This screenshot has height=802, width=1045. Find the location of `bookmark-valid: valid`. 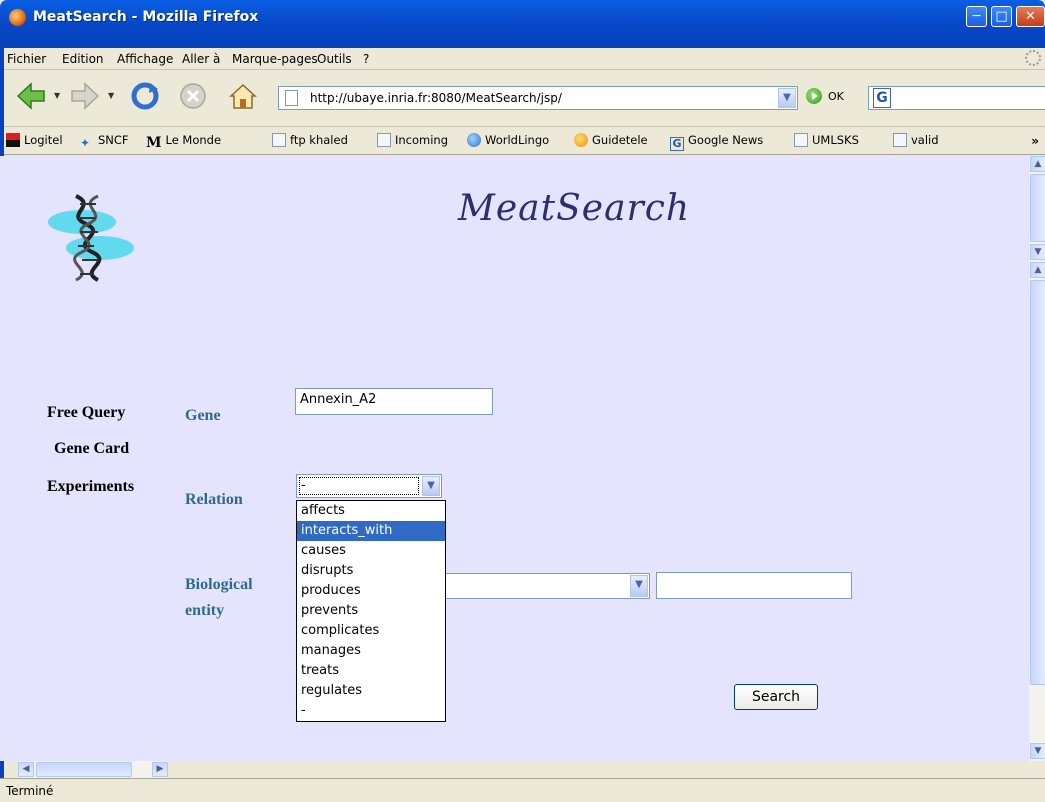

bookmark-valid: valid is located at coordinates (916, 140).